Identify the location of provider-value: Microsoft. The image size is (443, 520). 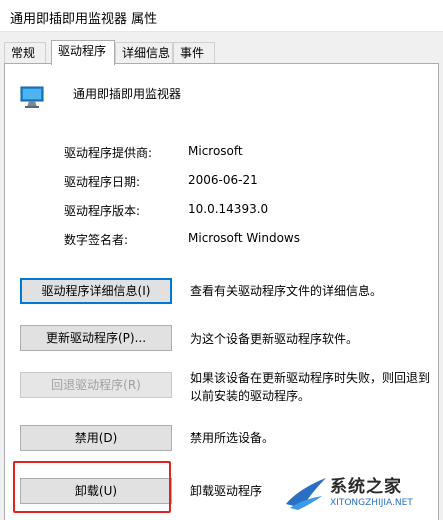
(215, 151).